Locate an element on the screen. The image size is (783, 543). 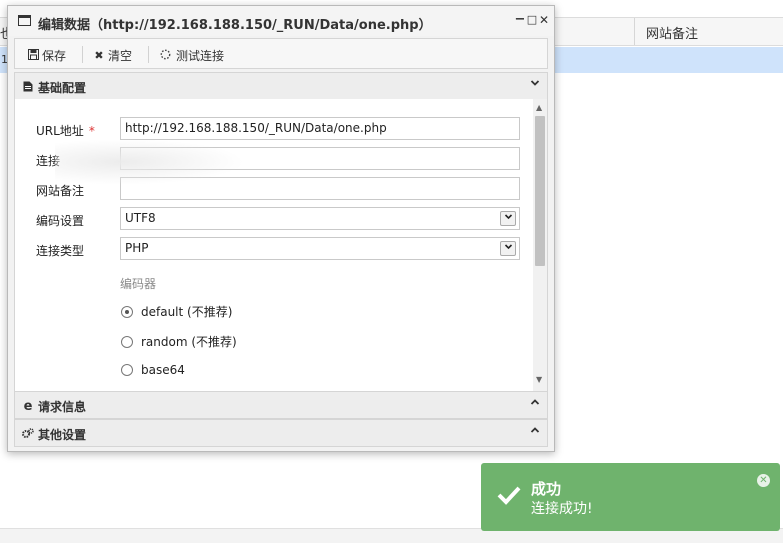
toast-message: 连接成功! is located at coordinates (562, 509).